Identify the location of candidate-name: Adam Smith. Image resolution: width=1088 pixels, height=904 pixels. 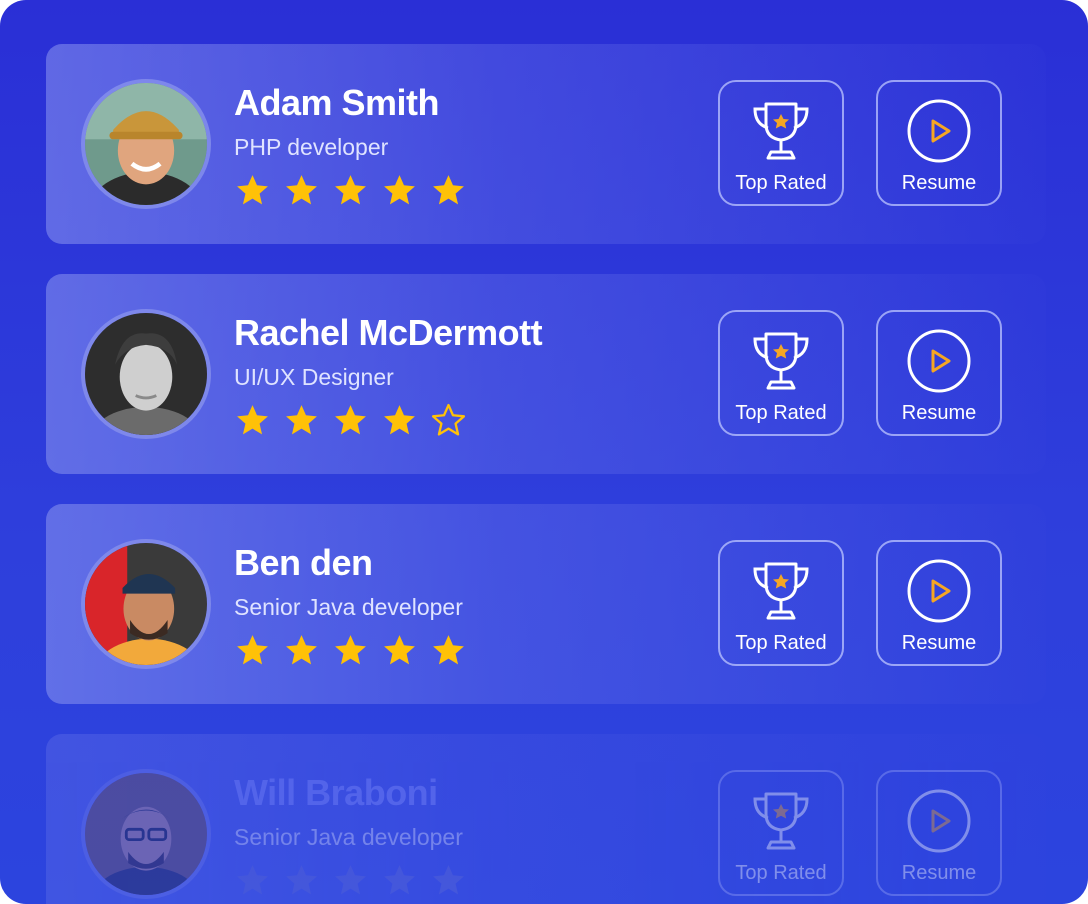
(337, 102).